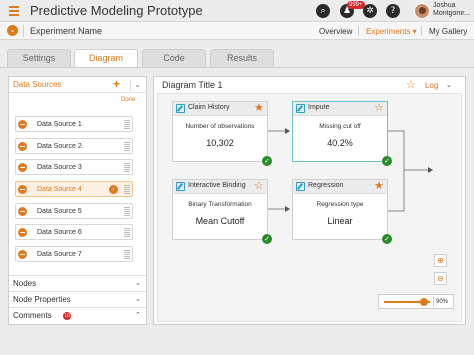 This screenshot has width=474, height=355. I want to click on node-metric-value: Mean Cutoff, so click(220, 221).